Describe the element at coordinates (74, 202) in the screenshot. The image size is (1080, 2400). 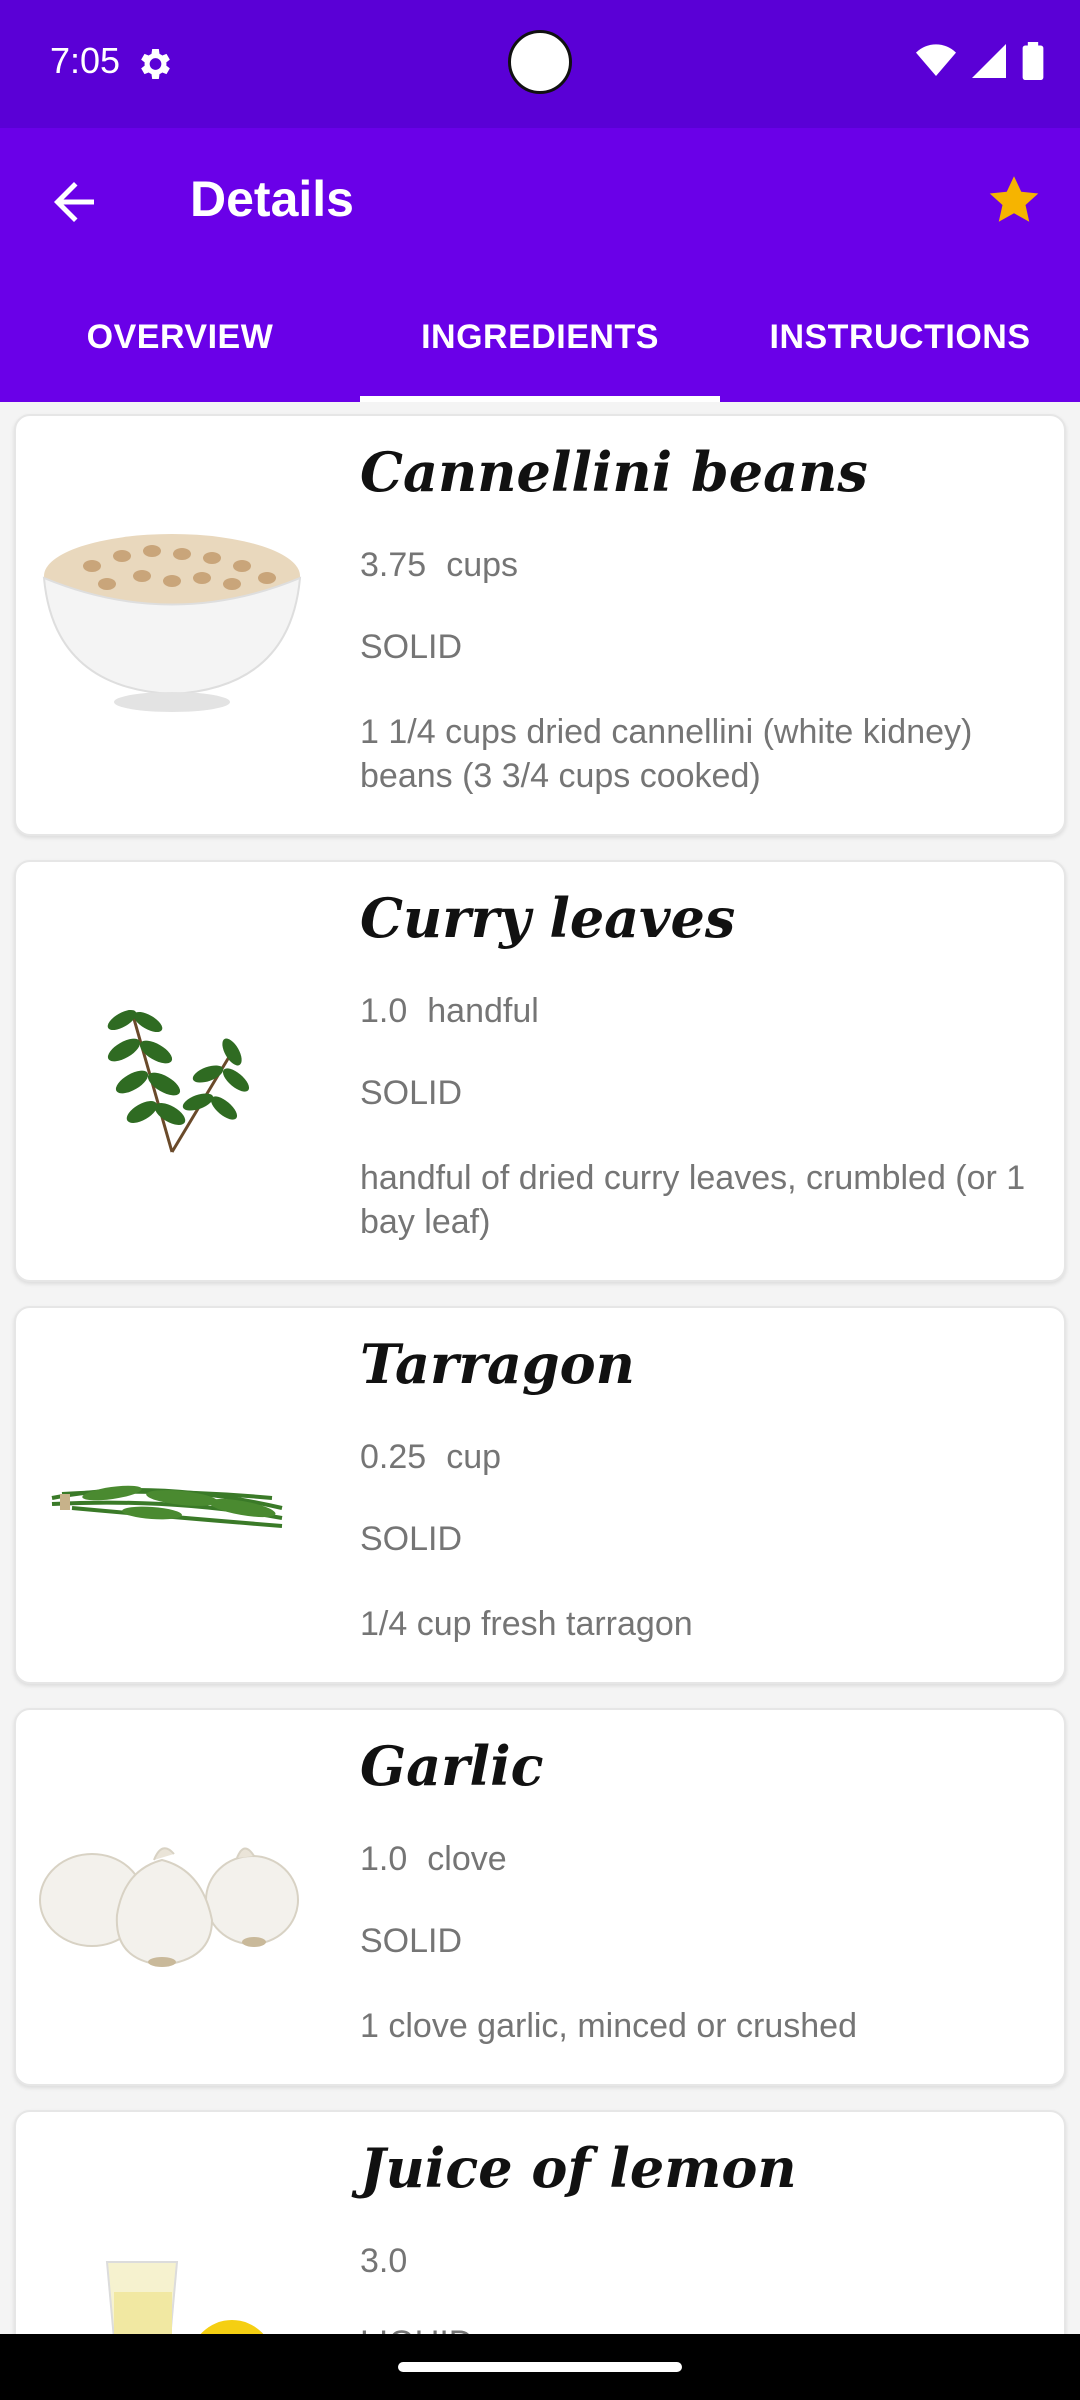
I see `back-arrow-icon` at that location.